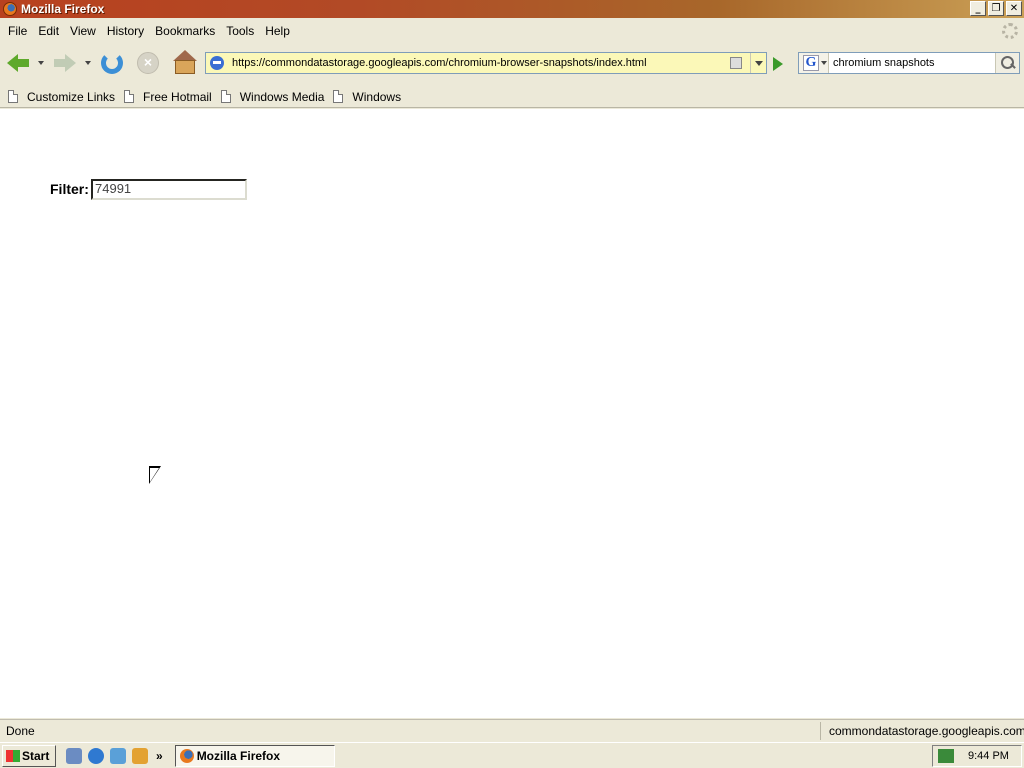  Describe the element at coordinates (127, 31) in the screenshot. I see `menu-history: History` at that location.